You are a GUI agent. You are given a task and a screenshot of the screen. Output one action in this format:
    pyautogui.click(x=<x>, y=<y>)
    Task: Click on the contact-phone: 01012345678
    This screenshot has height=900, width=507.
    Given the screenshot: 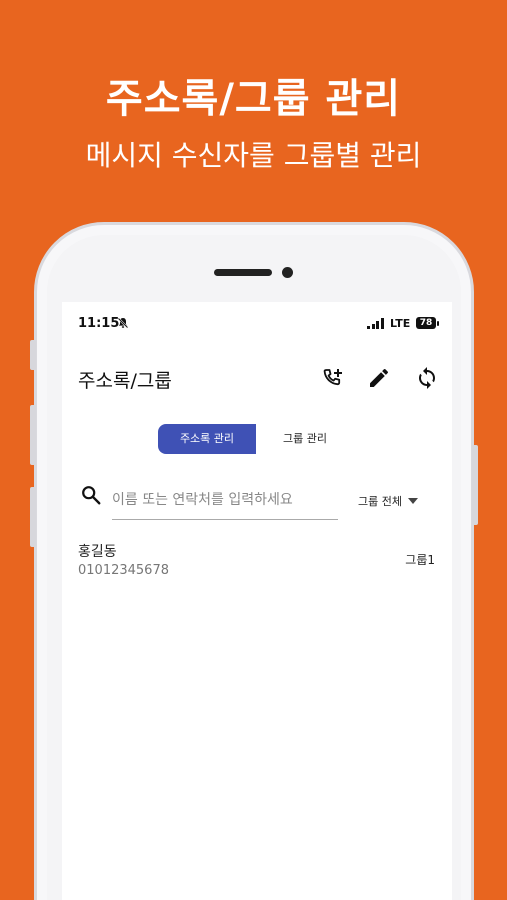 What is the action you would take?
    pyautogui.click(x=123, y=570)
    